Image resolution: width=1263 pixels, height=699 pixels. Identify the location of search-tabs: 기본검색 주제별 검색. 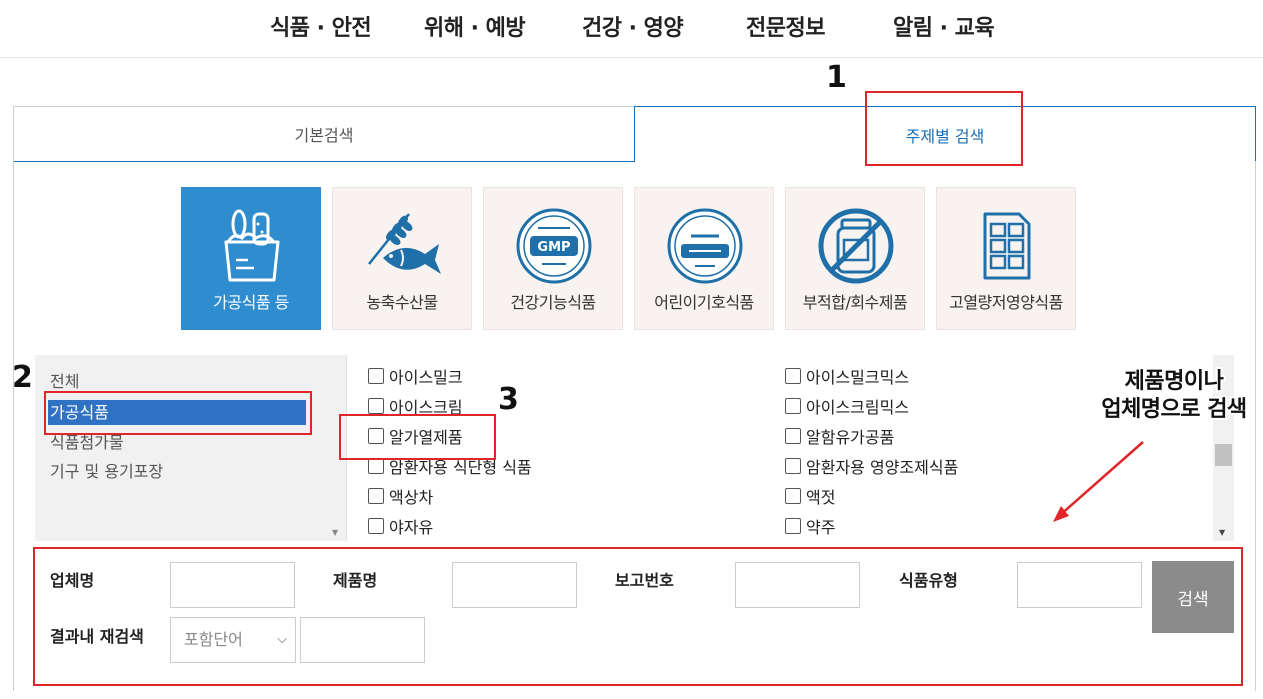
(634, 134).